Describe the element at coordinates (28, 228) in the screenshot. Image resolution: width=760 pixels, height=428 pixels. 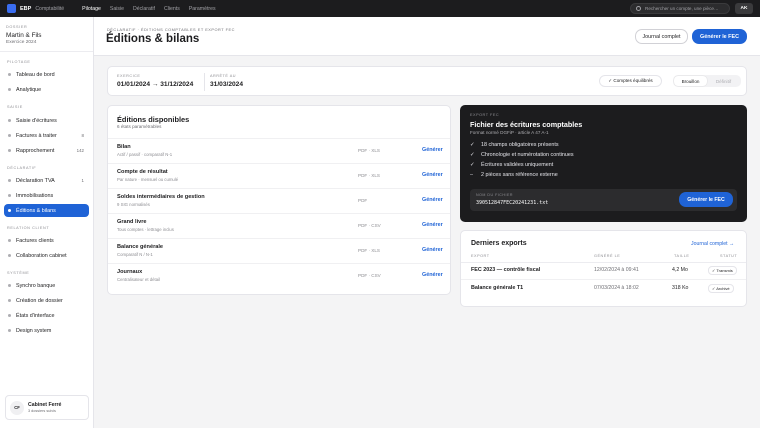
I see `section-relation-client: RELATION CLIENT` at that location.